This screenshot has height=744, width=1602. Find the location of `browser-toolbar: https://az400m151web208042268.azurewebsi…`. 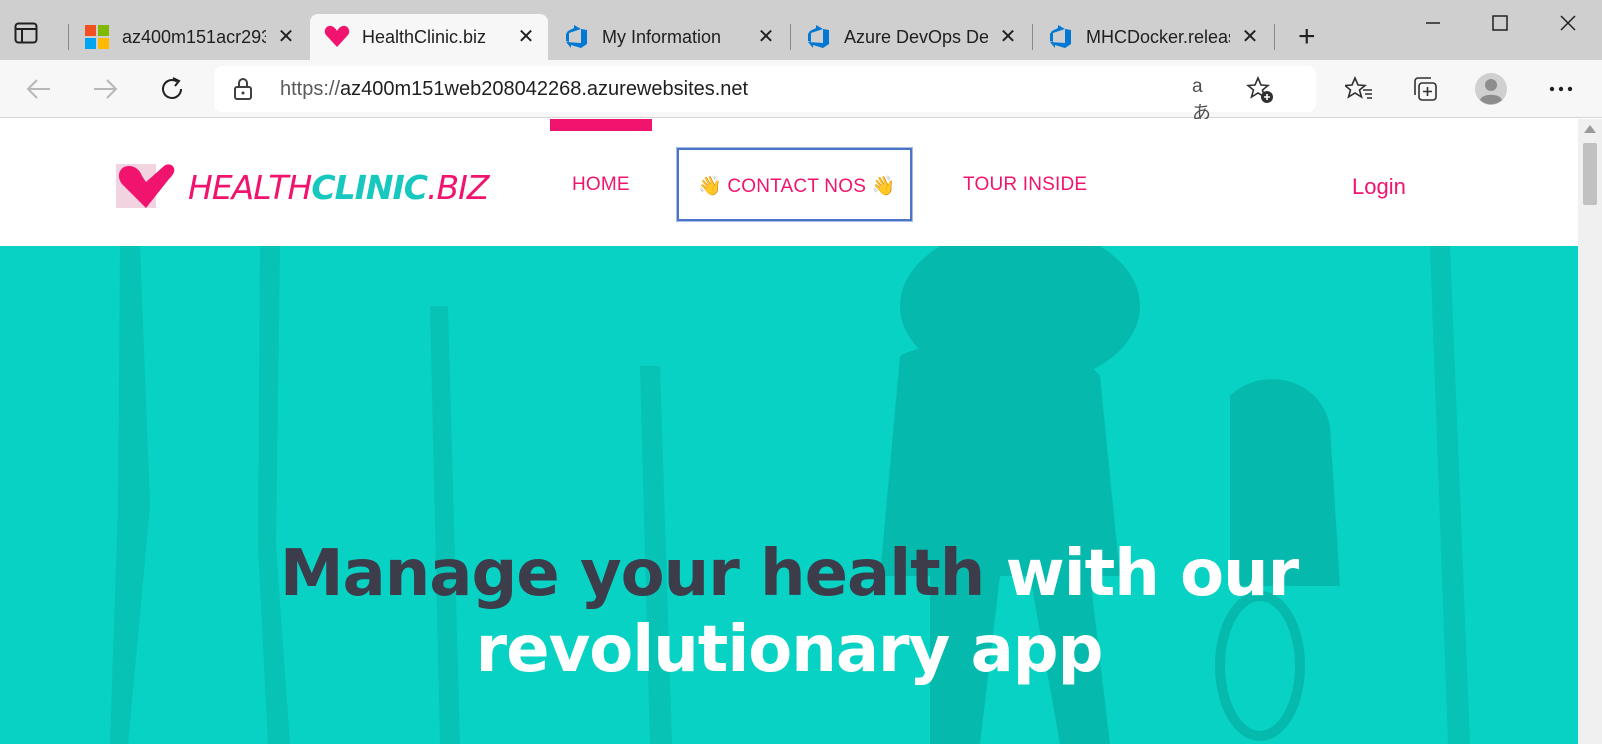

browser-toolbar: https://az400m151web208042268.azurewebsi… is located at coordinates (801, 92).